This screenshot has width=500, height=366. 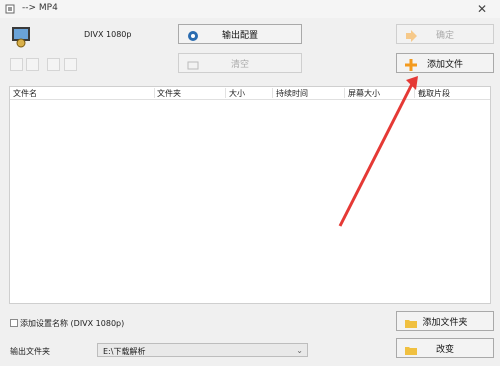 What do you see at coordinates (364, 93) in the screenshot?
I see `col-screen-size: 屏幕大小` at bounding box center [364, 93].